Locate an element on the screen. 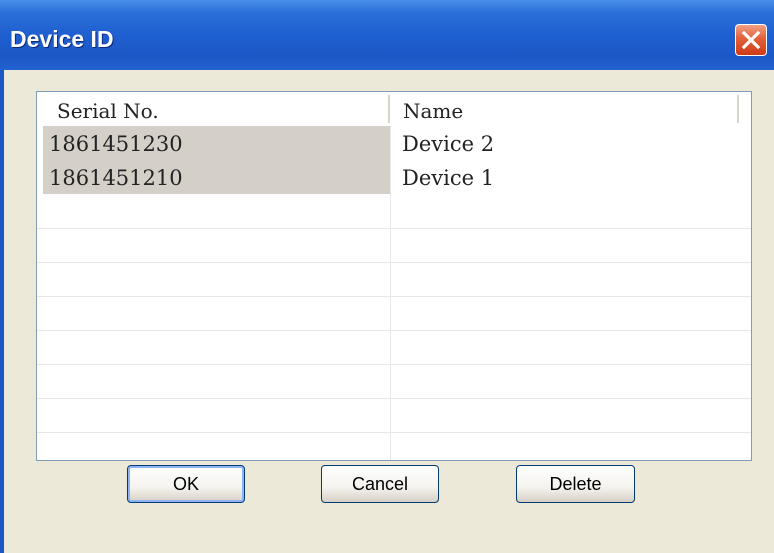 The image size is (774, 553). list-row: 1861451210 Device 1 is located at coordinates (394, 177).